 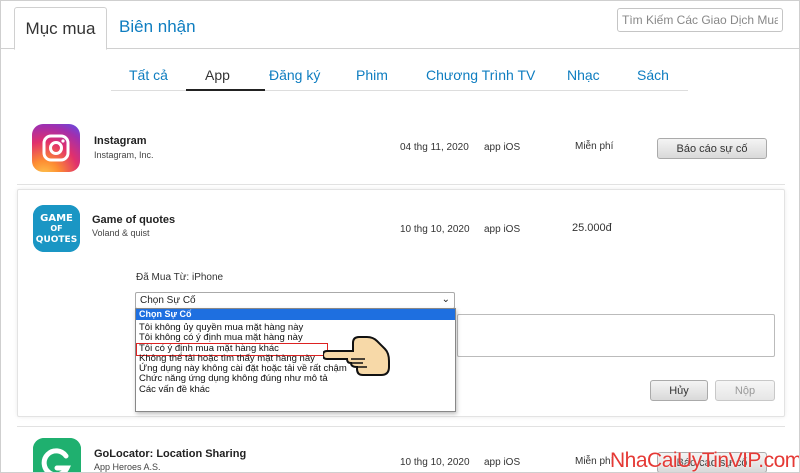 What do you see at coordinates (56, 218) in the screenshot?
I see `icon-text: GAME` at bounding box center [56, 218].